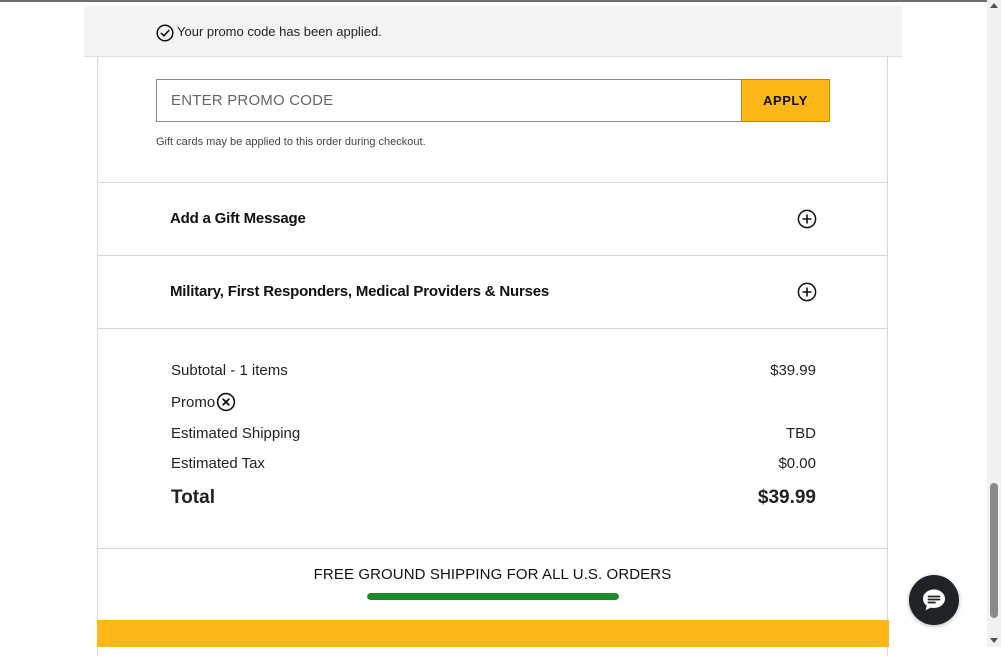  I want to click on subtotal-label: Subtotal - 1 items, so click(229, 370).